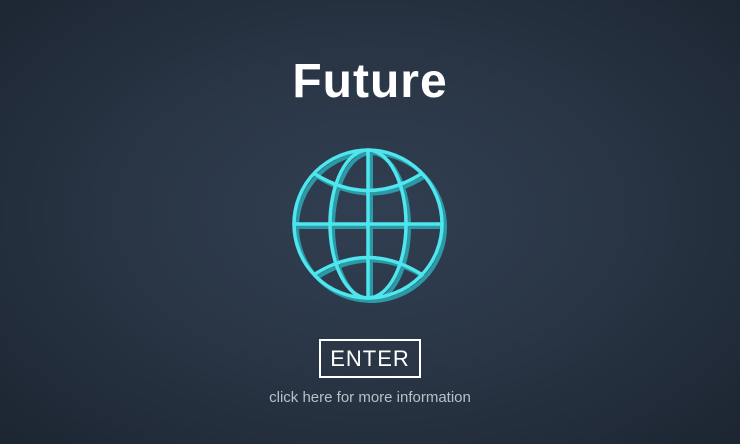  I want to click on page-title: Future, so click(370, 81).